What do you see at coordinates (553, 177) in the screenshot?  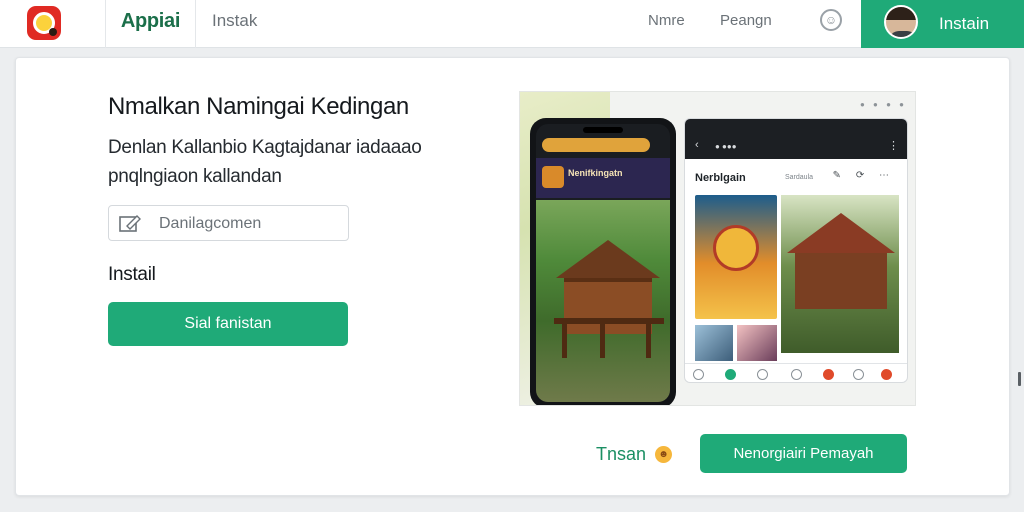 I see `banner-app-icon` at bounding box center [553, 177].